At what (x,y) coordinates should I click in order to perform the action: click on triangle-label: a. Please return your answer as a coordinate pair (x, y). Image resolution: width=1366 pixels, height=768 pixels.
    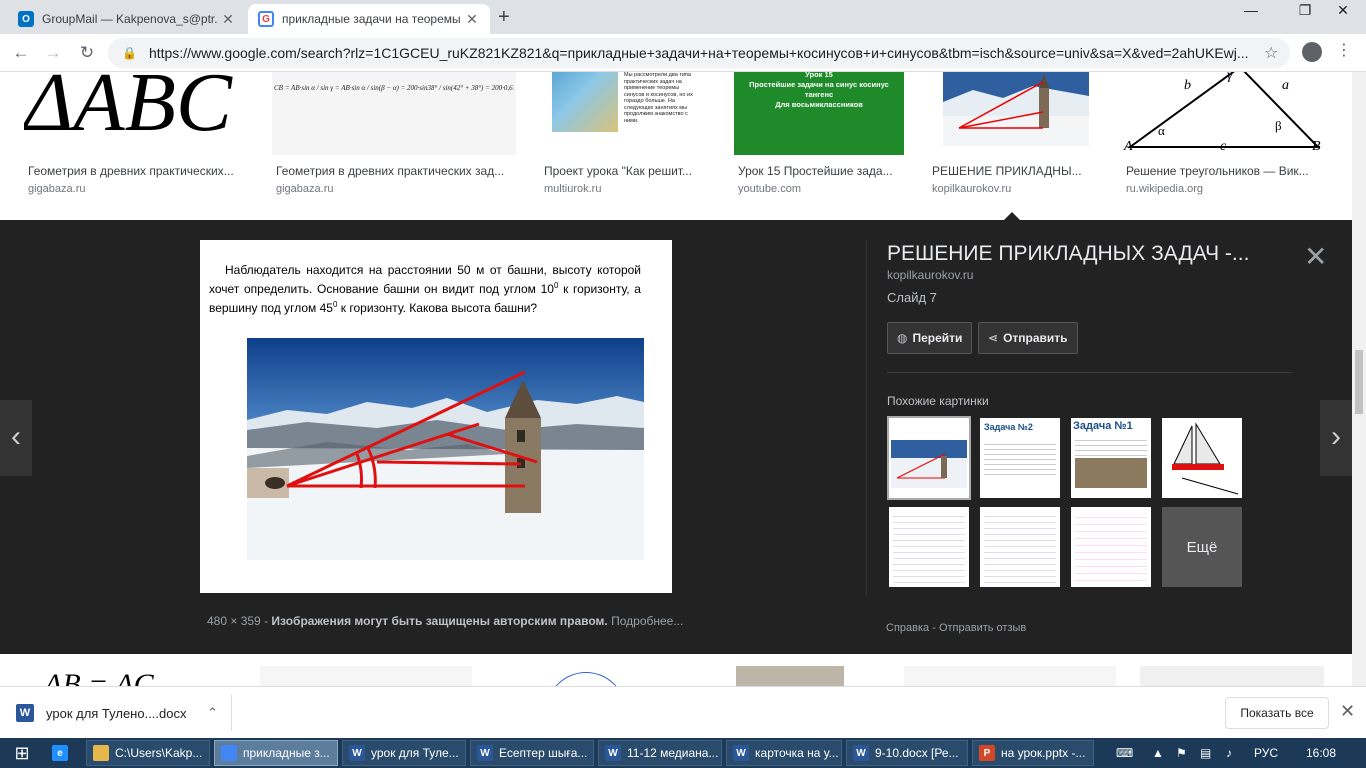
    Looking at the image, I should click on (1285, 85).